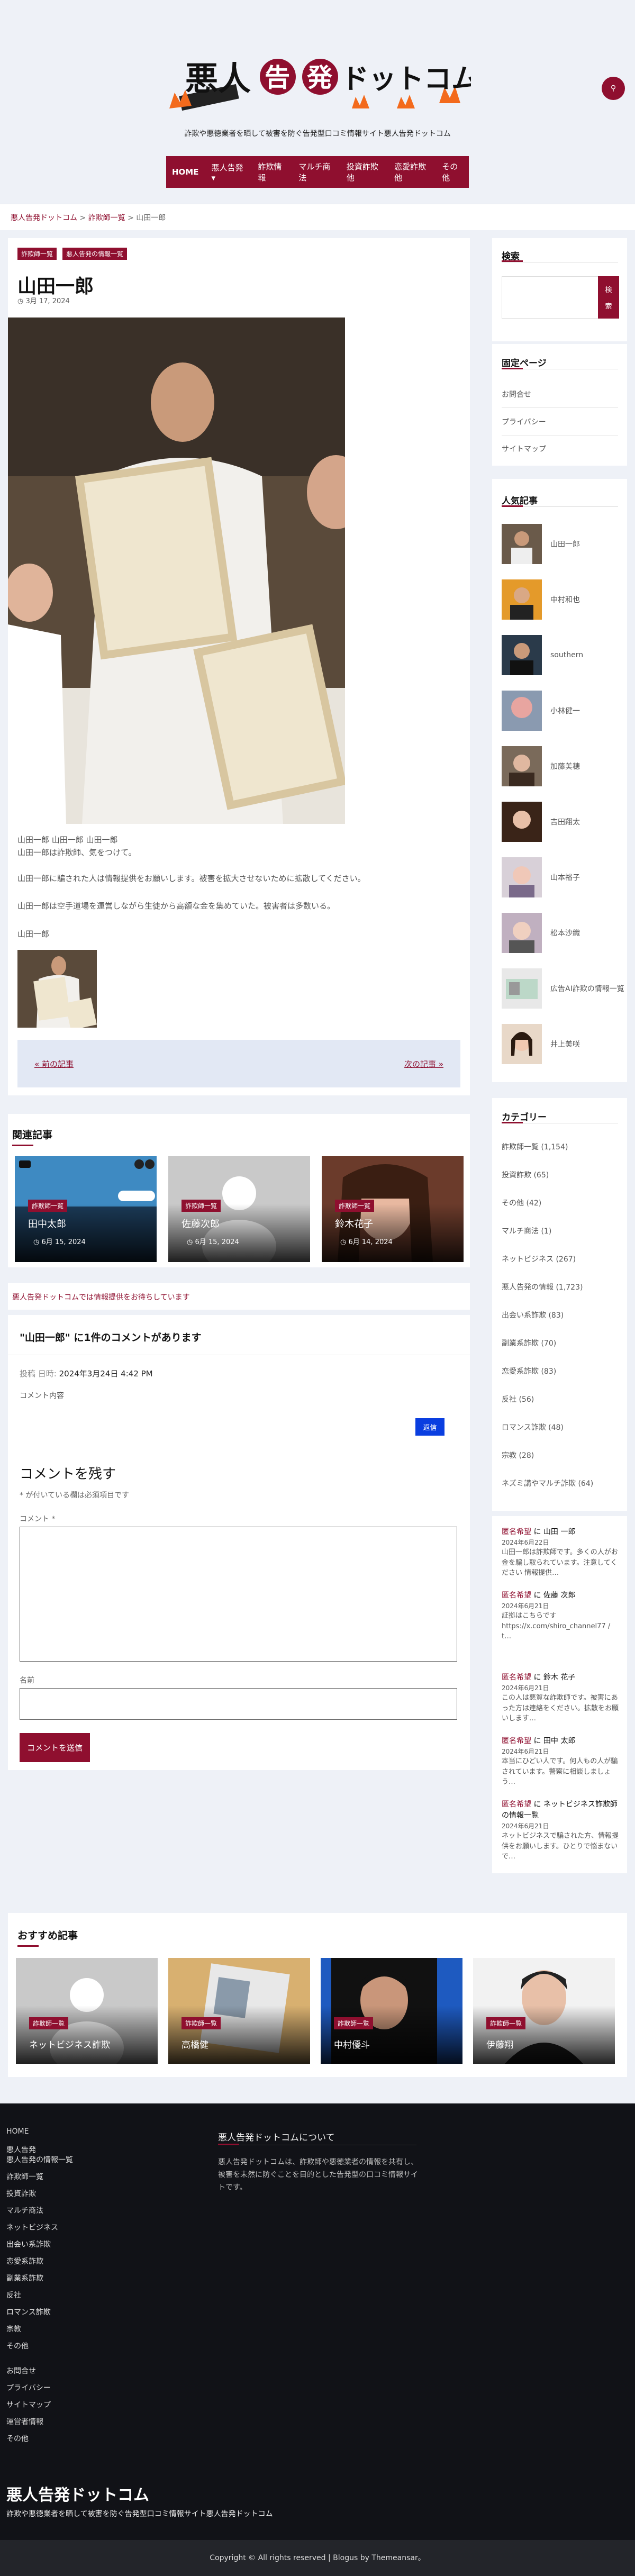 The image size is (635, 2576). What do you see at coordinates (518, 1399) in the screenshot?
I see `category-link: 反社 (56)` at bounding box center [518, 1399].